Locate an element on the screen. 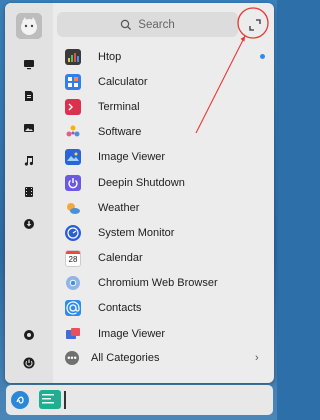  video-icon is located at coordinates (29, 192).